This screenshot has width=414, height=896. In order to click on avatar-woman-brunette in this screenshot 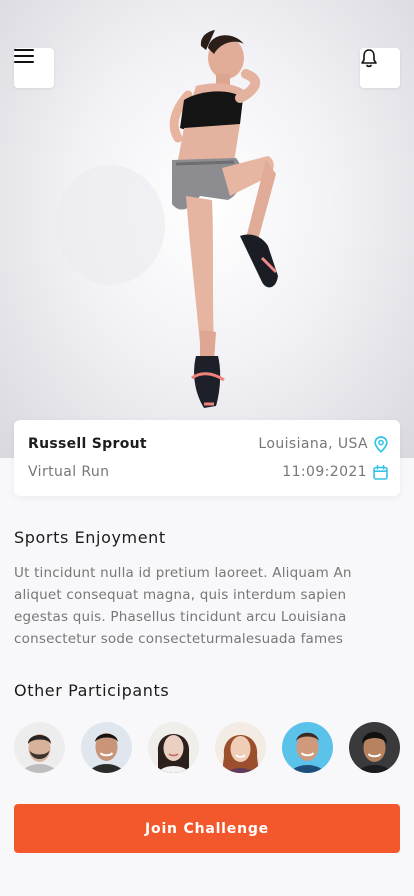, I will do `click(173, 747)`.